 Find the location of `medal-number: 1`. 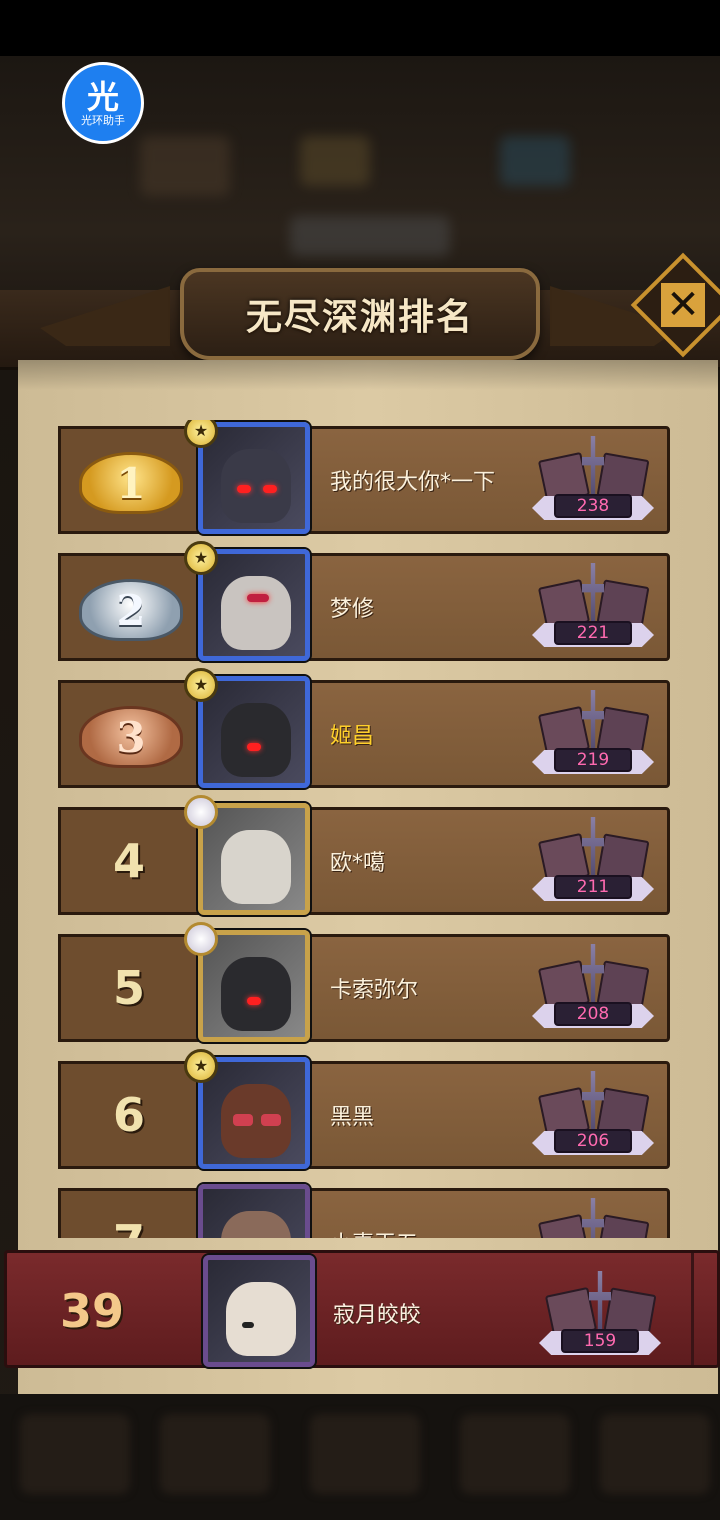

medal-number: 1 is located at coordinates (131, 483).